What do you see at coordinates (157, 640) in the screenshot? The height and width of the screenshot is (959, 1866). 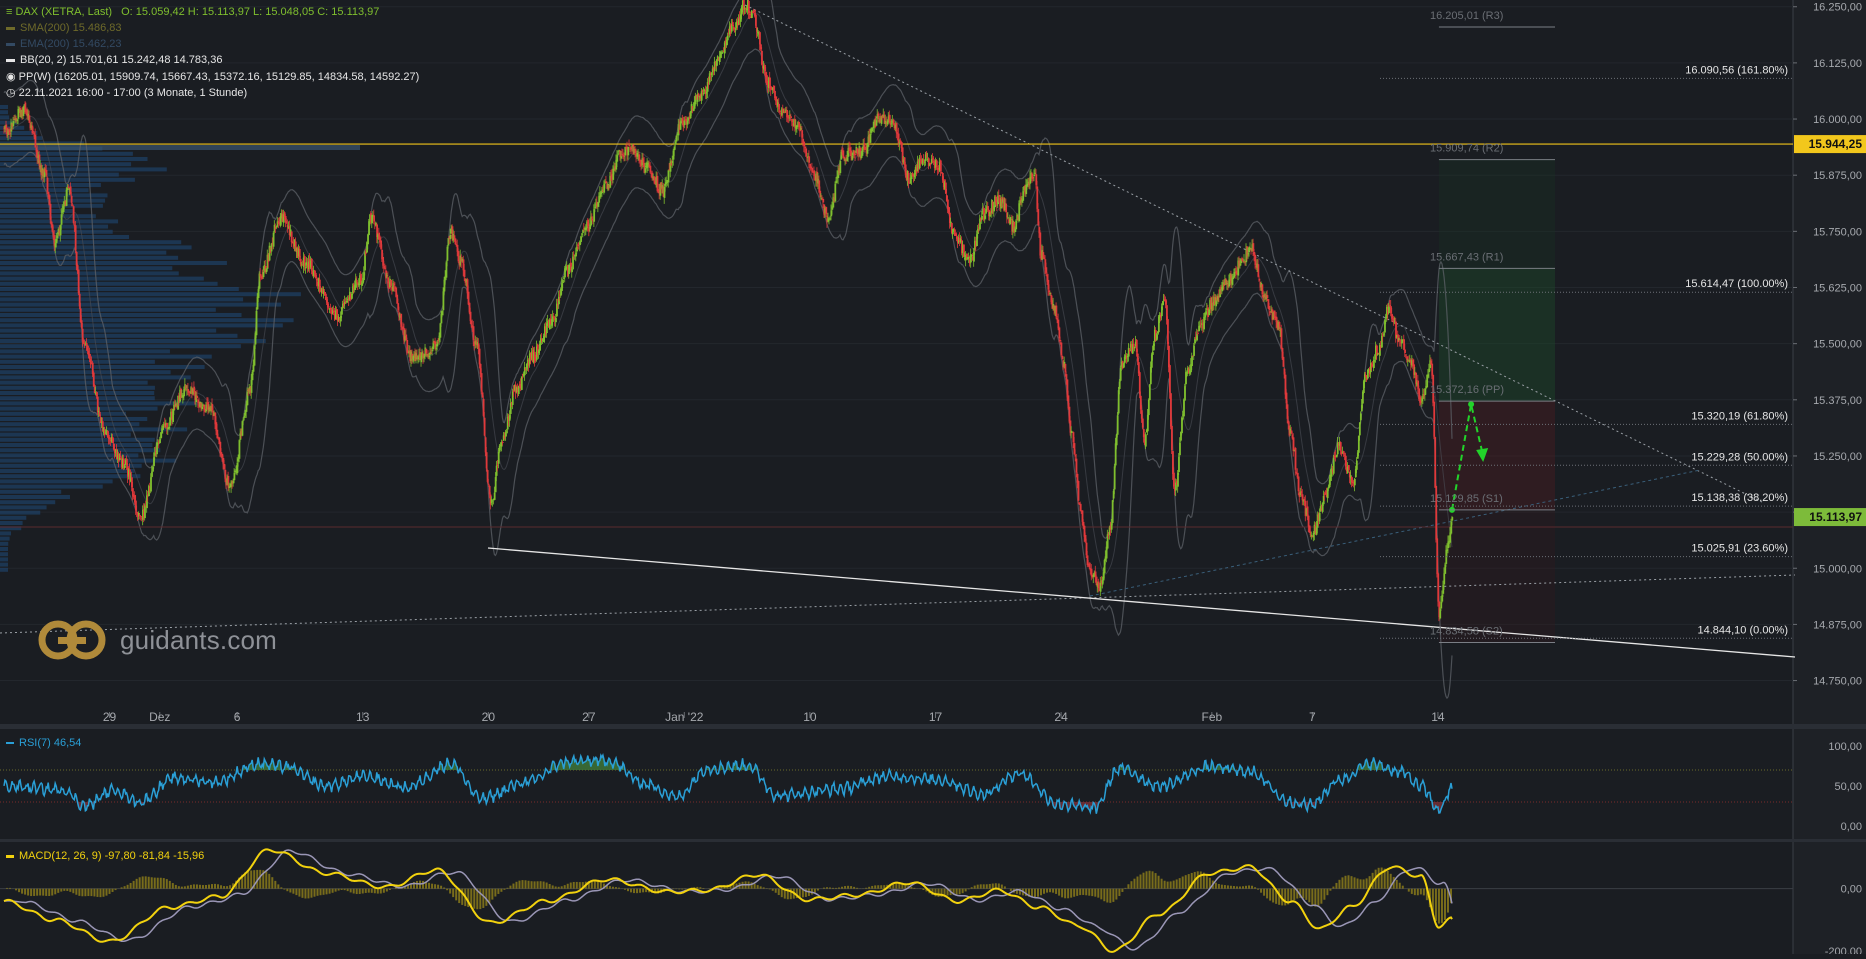 I see `guidants-logo: guidants.com` at bounding box center [157, 640].